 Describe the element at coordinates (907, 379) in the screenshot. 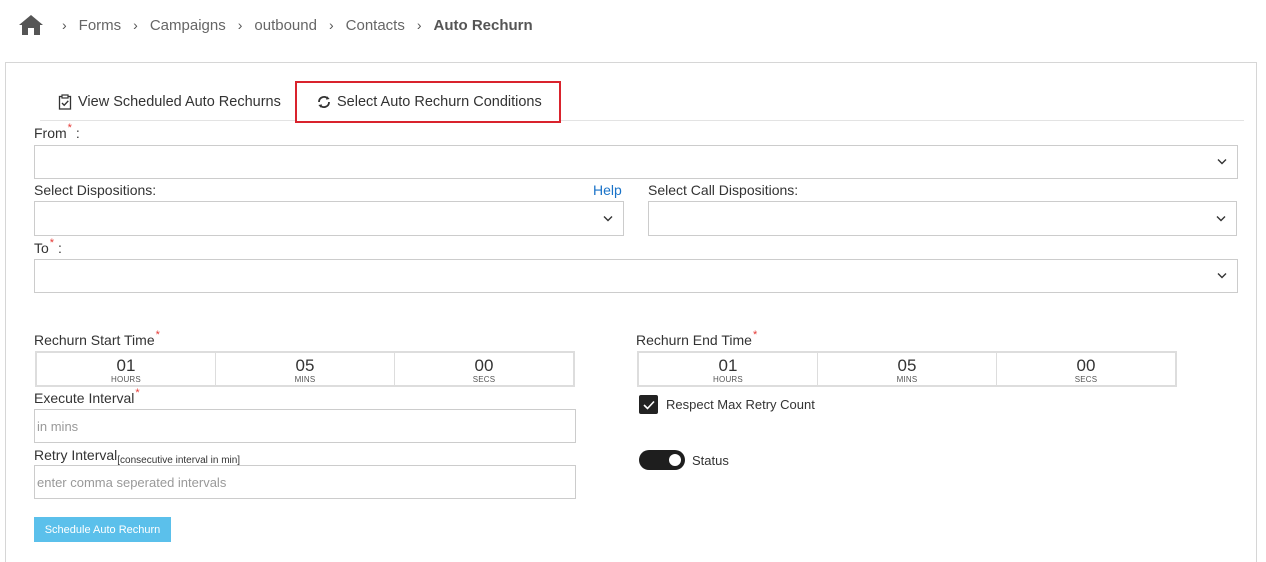

I see `end-mins-unit: MINS` at that location.